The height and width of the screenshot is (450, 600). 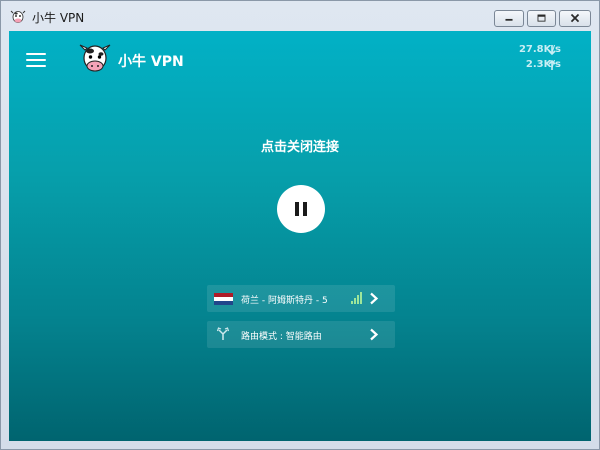 I want to click on minimize-button, so click(x=509, y=18).